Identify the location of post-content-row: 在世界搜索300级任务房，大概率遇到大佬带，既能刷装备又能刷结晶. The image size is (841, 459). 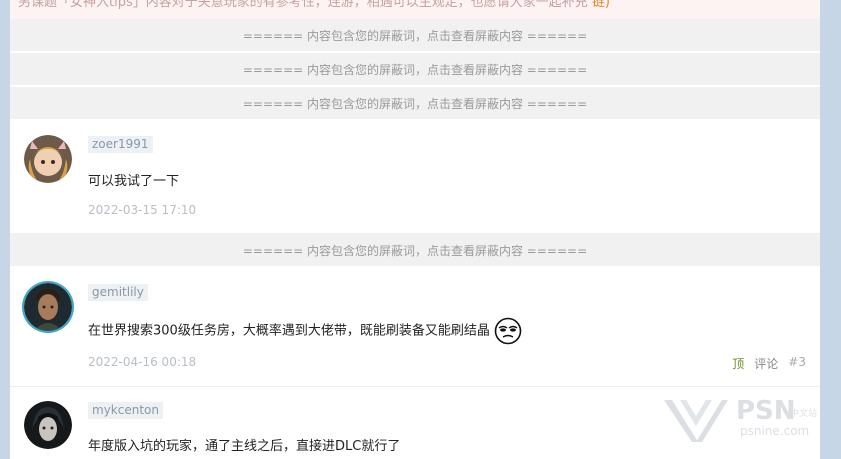
(305, 331).